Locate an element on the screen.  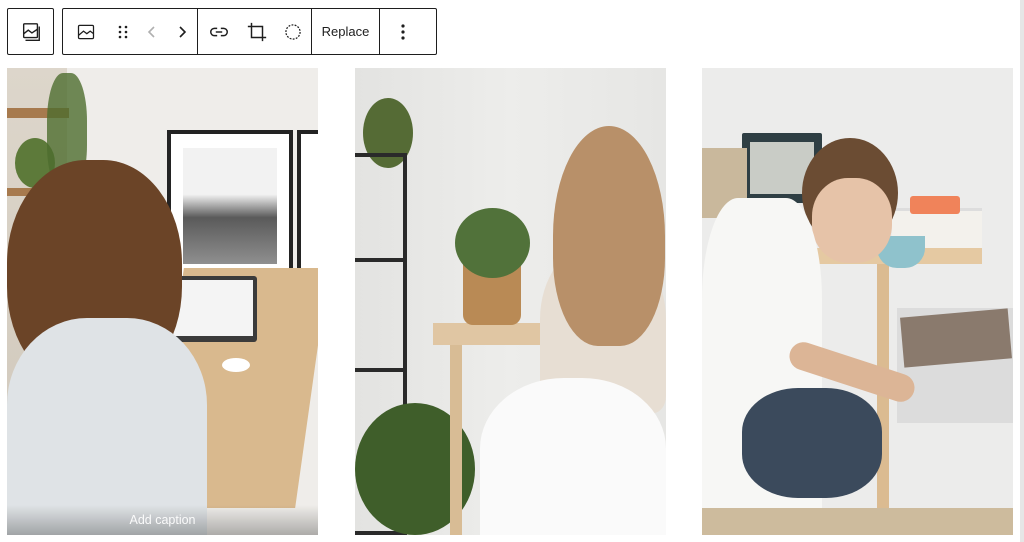
drag-handle-icon is located at coordinates (123, 31).